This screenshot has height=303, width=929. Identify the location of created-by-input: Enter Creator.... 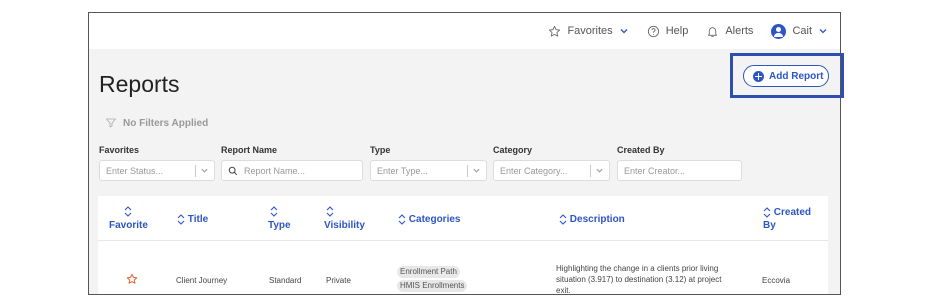
(679, 170).